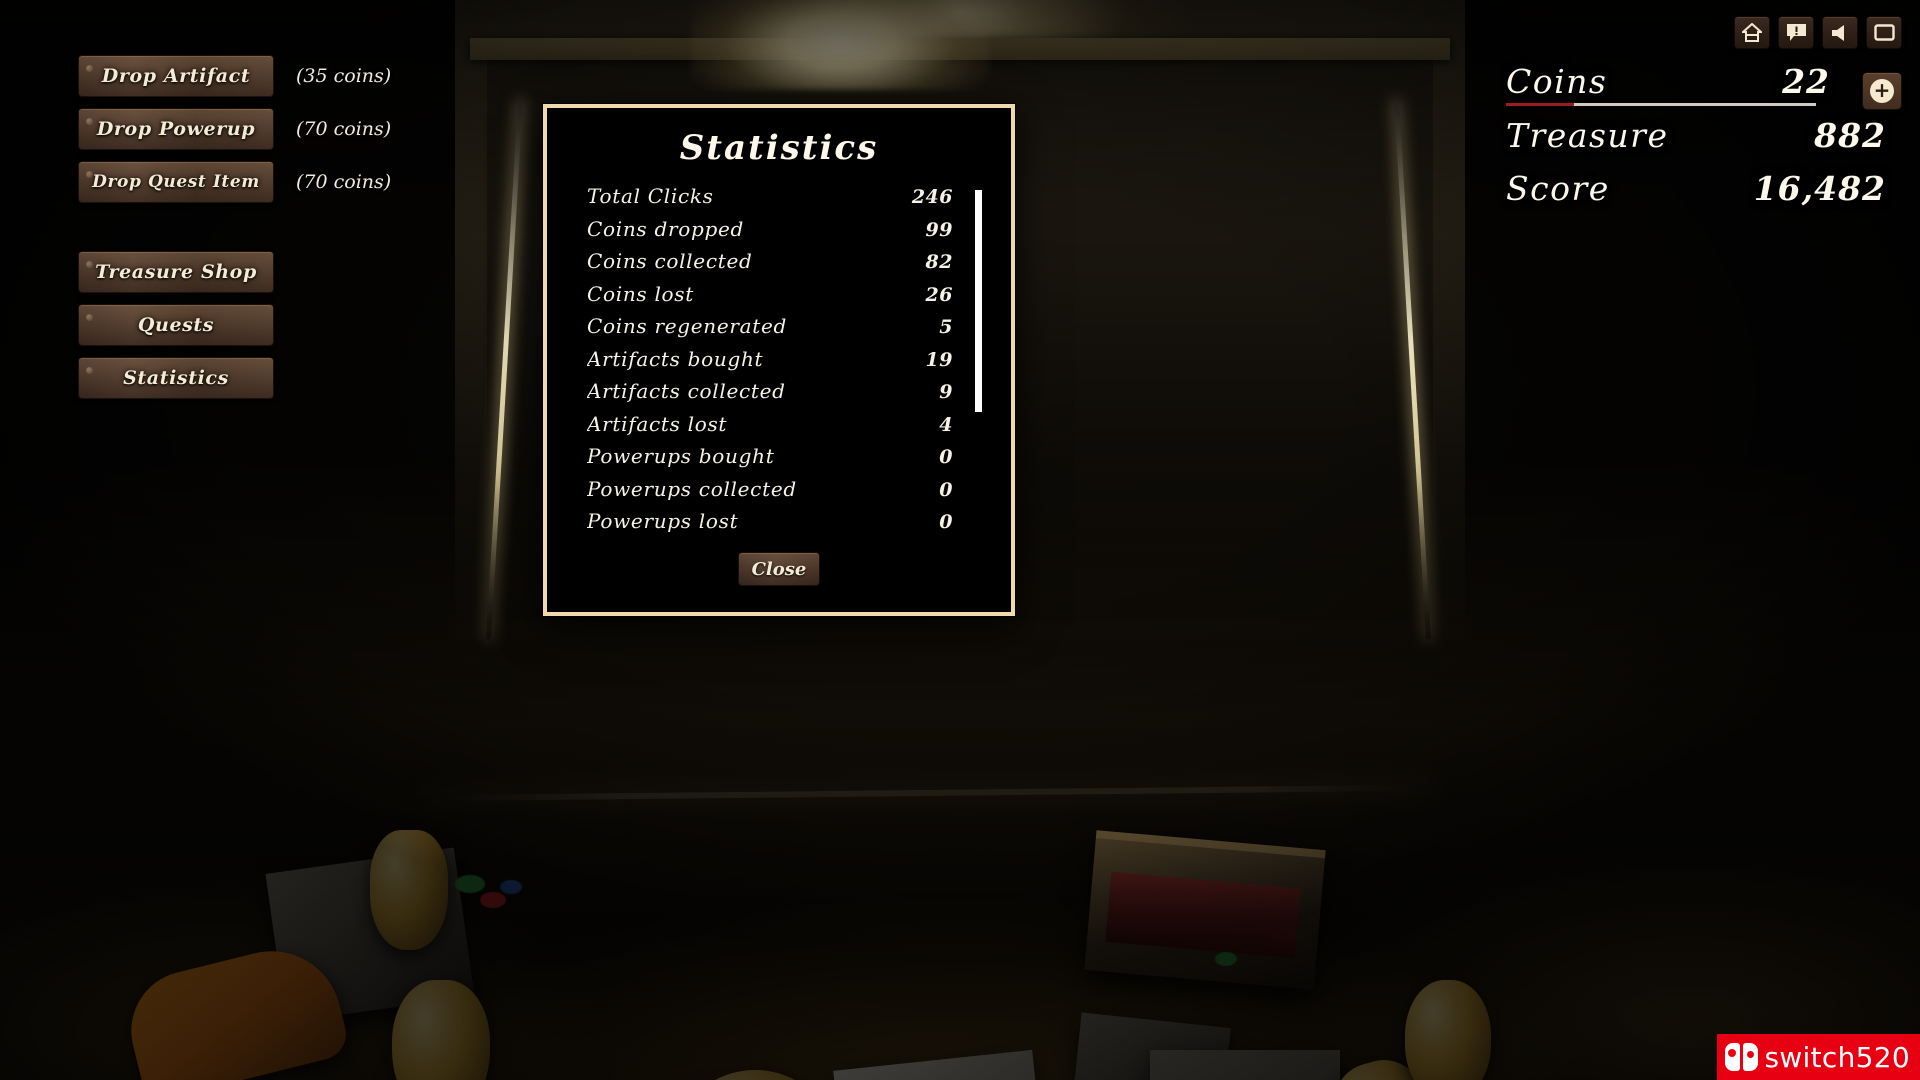 The height and width of the screenshot is (1080, 1920). Describe the element at coordinates (293, 272) in the screenshot. I see `treasure-shop-row: Treasure Shop` at that location.